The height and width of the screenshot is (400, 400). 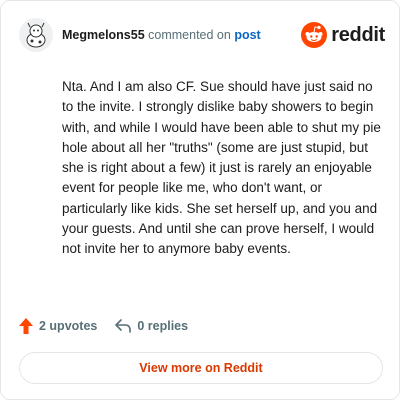 I want to click on view-more-button: View more on Reddit, so click(x=201, y=368).